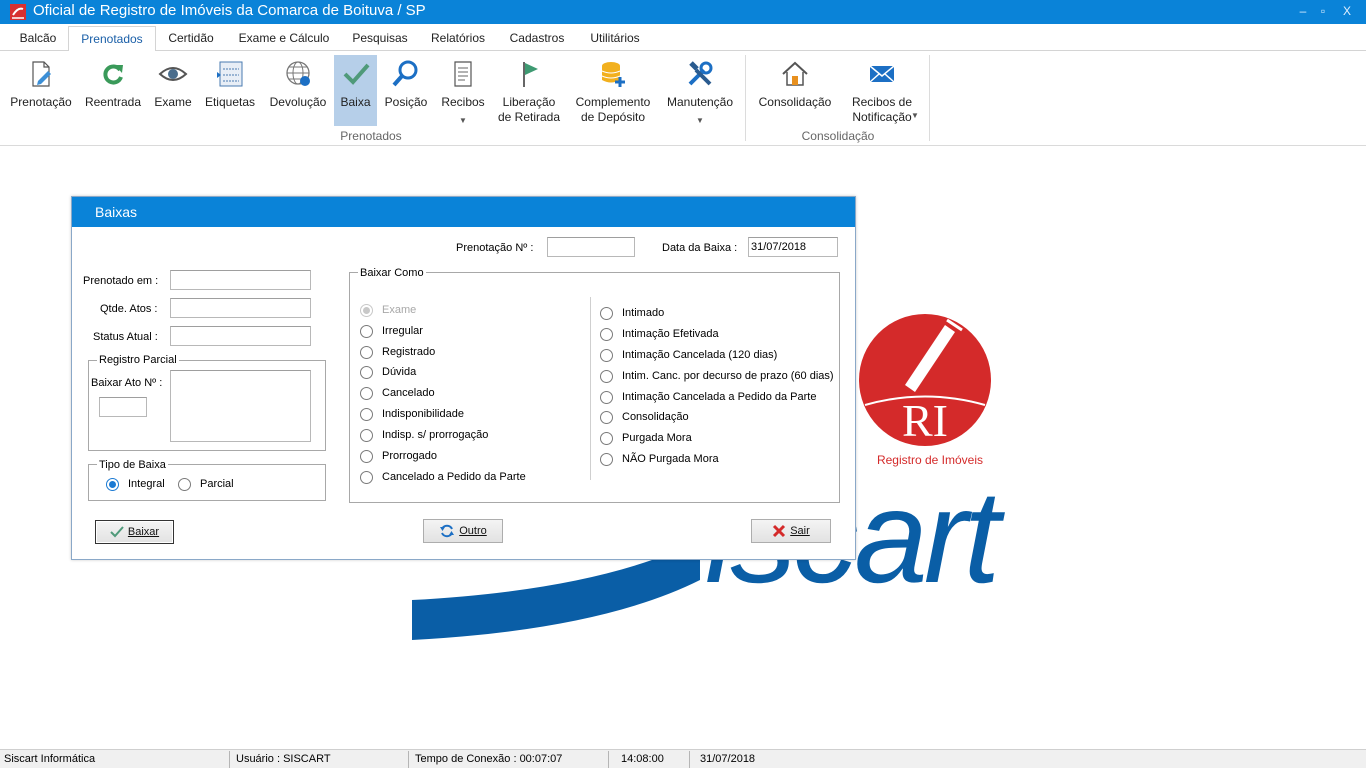 The height and width of the screenshot is (768, 1366). I want to click on prenotado-em-input, so click(240, 280).